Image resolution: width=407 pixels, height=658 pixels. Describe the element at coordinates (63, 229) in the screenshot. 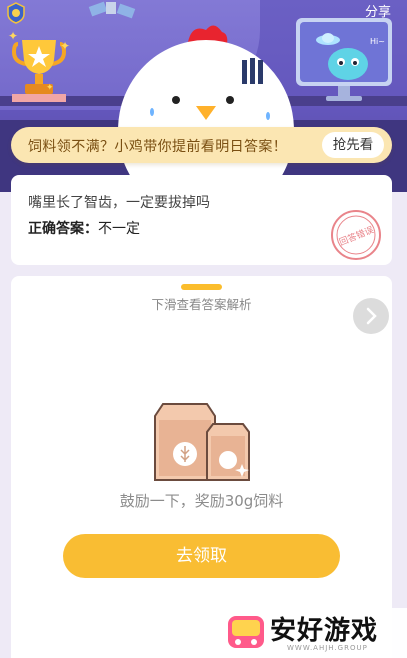

I see `answer-label: 正确答案：` at that location.